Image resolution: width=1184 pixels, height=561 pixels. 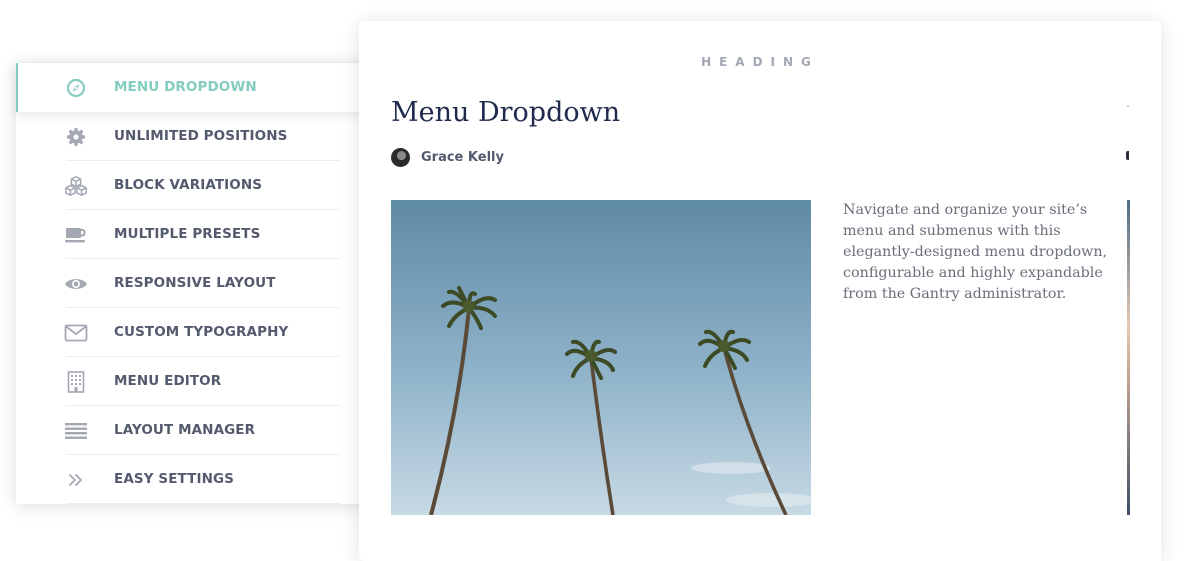 I want to click on section-heading: HEADING, so click(x=760, y=62).